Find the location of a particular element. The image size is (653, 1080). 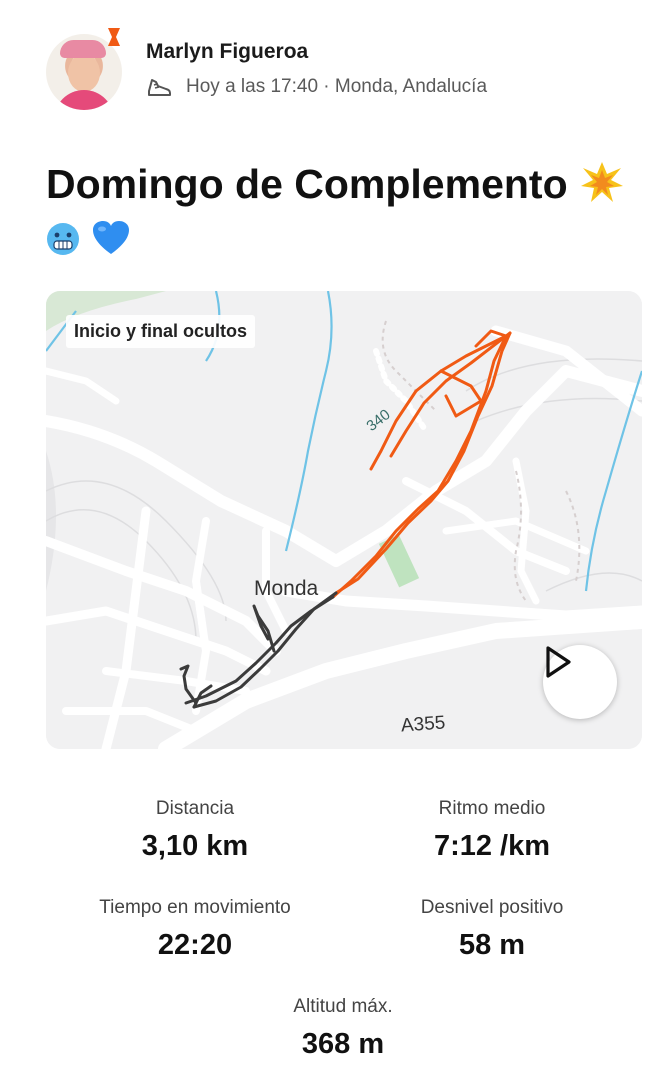

road-label: A355 is located at coordinates (423, 724).